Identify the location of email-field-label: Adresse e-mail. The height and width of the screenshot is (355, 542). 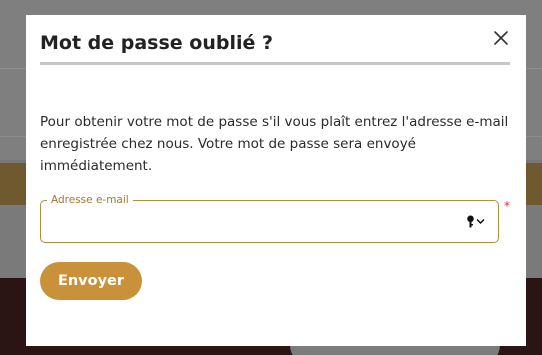
(90, 200).